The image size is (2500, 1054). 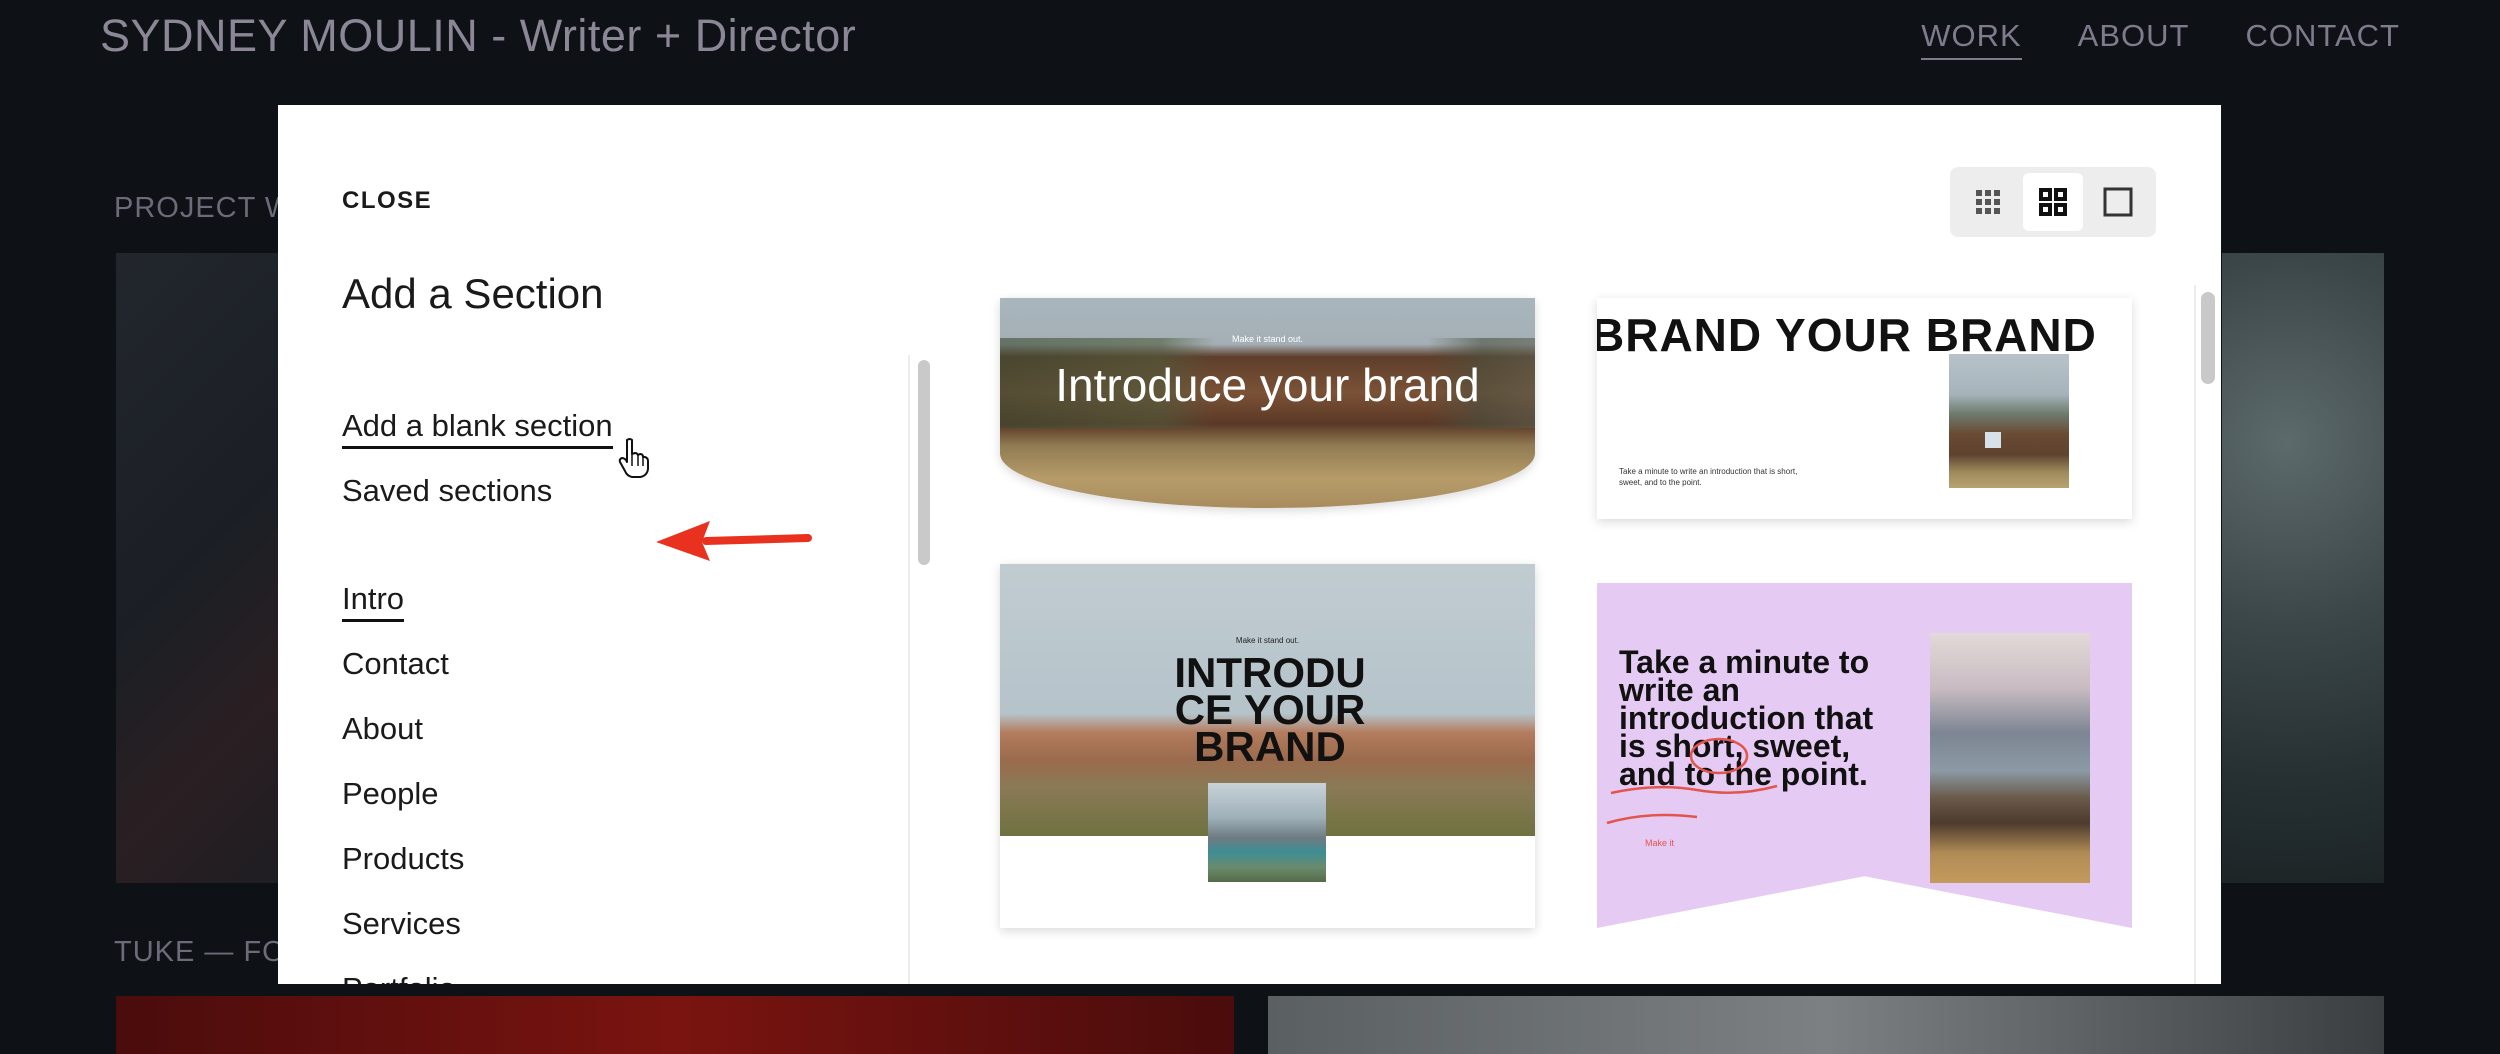 What do you see at coordinates (1267, 385) in the screenshot?
I see `card-headline: Introduce your brand` at bounding box center [1267, 385].